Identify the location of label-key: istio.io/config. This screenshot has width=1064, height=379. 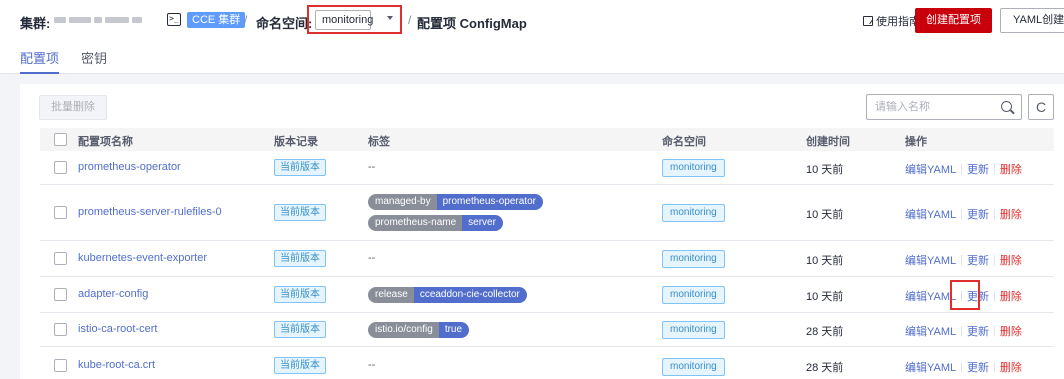
(403, 330).